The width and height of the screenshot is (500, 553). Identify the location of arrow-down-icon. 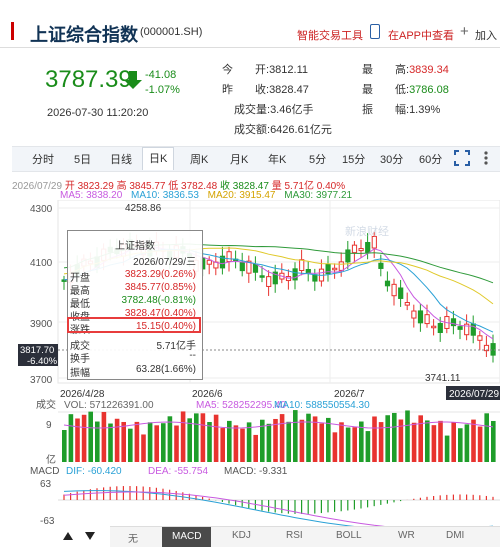
(90, 536).